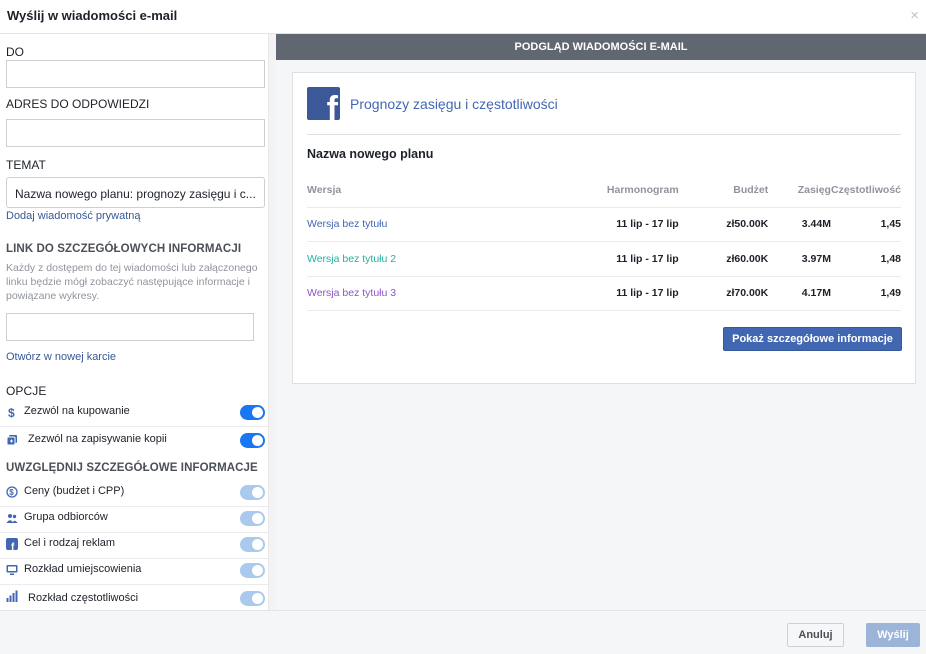 Image resolution: width=926 pixels, height=654 pixels. I want to click on include-objective: f Cel i rodzaj reklam, so click(134, 546).